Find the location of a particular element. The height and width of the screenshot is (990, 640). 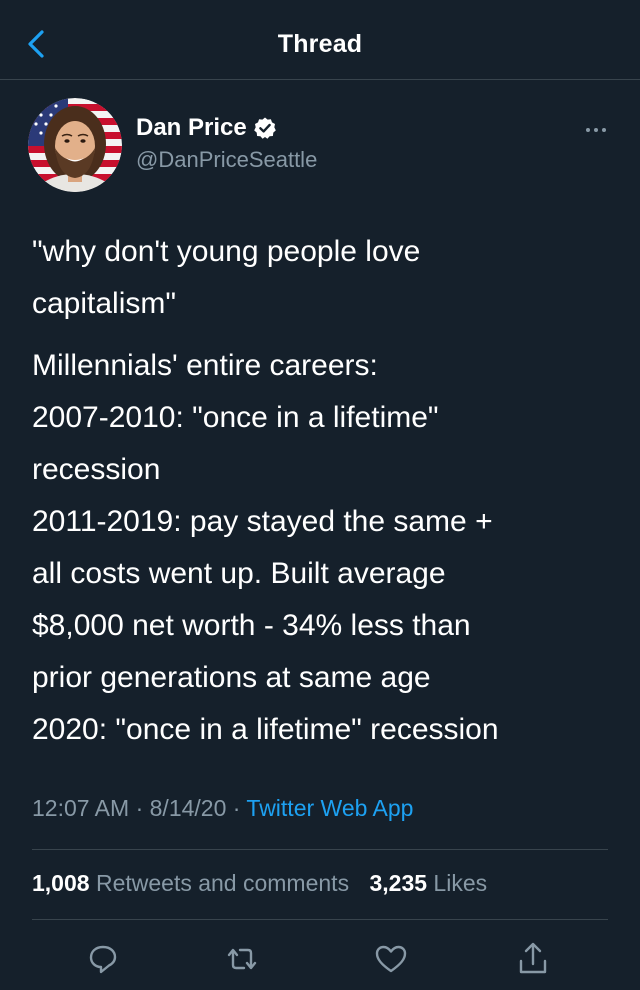

like-icon is located at coordinates (391, 959).